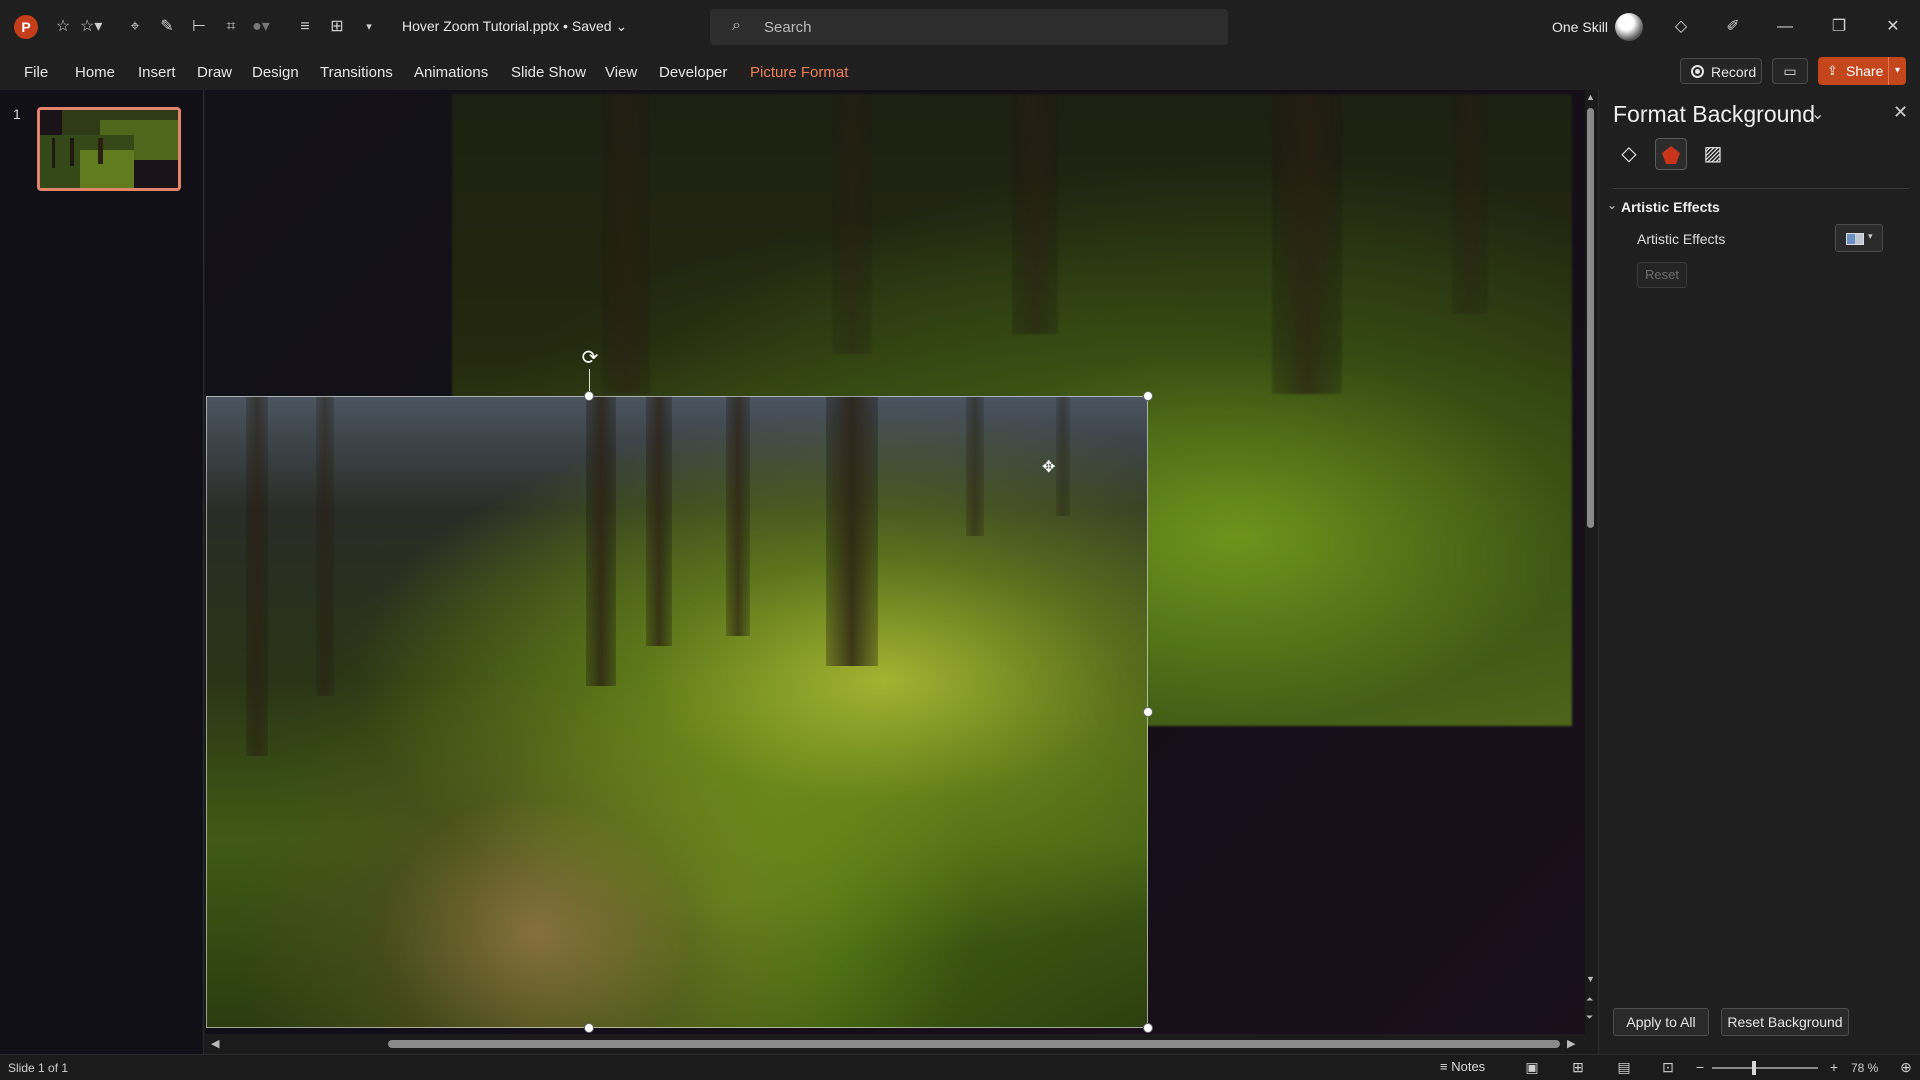  What do you see at coordinates (1148, 1028) in the screenshot?
I see `resize-handle-bottom-right` at bounding box center [1148, 1028].